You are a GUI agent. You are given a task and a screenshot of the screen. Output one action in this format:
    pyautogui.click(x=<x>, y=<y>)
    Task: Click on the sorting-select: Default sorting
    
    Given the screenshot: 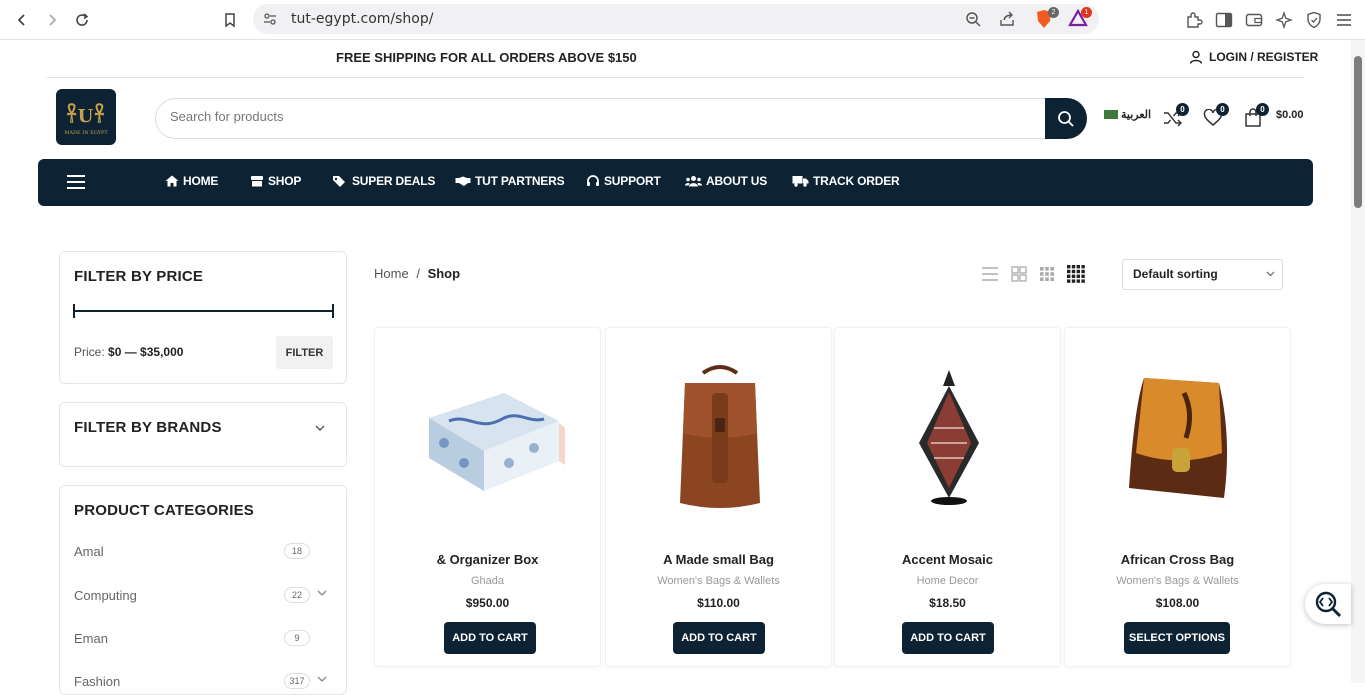 What is the action you would take?
    pyautogui.click(x=1202, y=274)
    